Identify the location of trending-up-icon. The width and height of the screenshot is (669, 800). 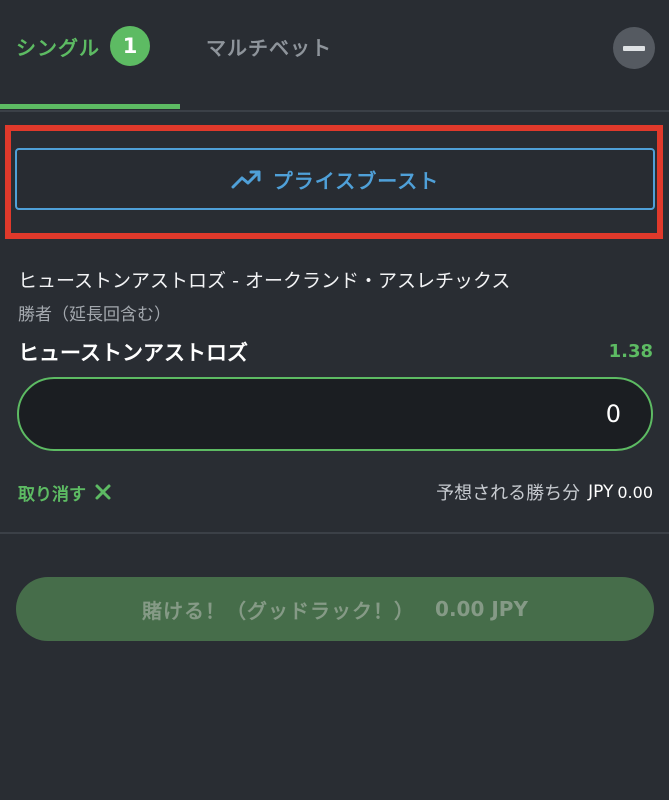
(246, 179).